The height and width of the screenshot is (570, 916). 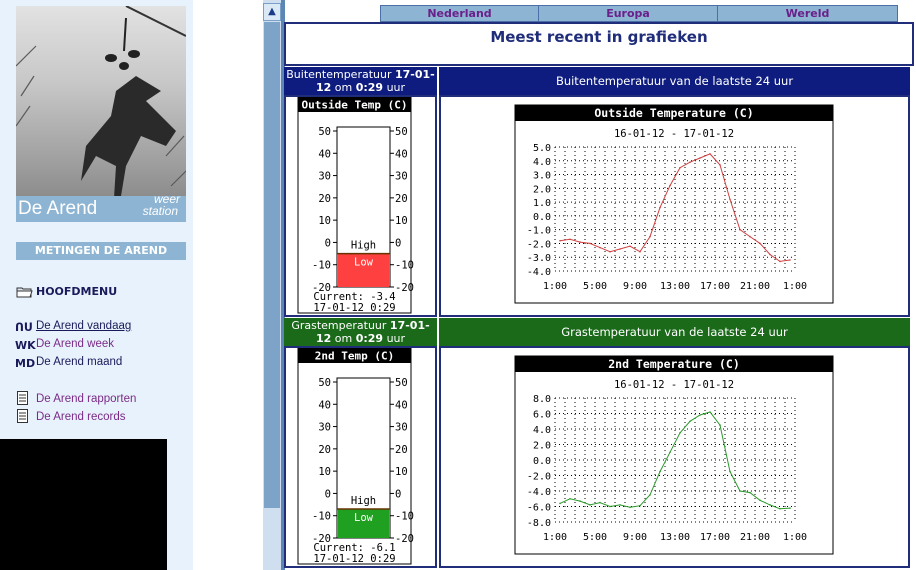 What do you see at coordinates (86, 399) in the screenshot?
I see `link-de-arend-rapporten: De Arend rapporten` at bounding box center [86, 399].